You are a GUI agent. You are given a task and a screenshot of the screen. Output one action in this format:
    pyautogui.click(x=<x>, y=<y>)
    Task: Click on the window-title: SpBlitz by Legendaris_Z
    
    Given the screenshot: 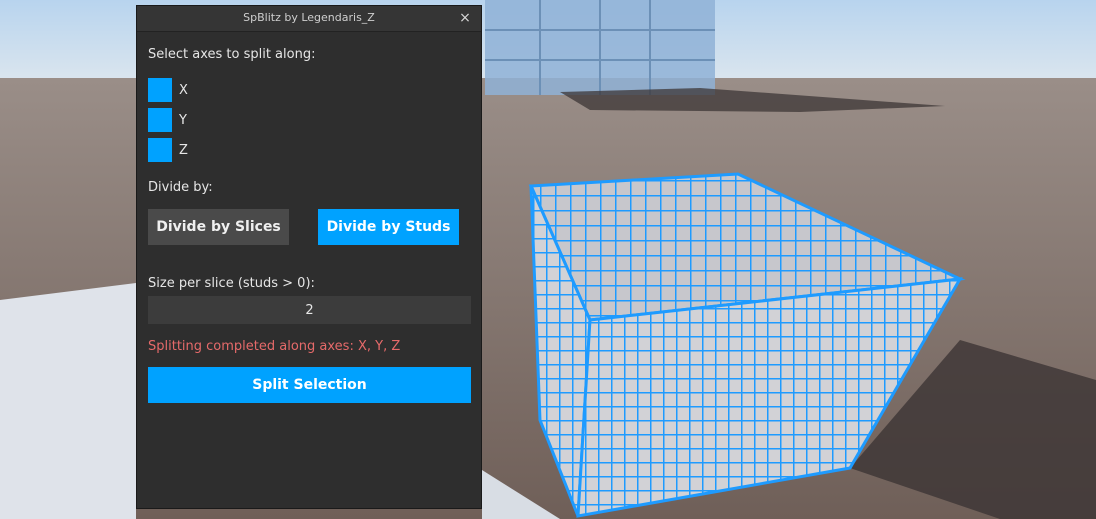 What is the action you would take?
    pyautogui.click(x=309, y=17)
    